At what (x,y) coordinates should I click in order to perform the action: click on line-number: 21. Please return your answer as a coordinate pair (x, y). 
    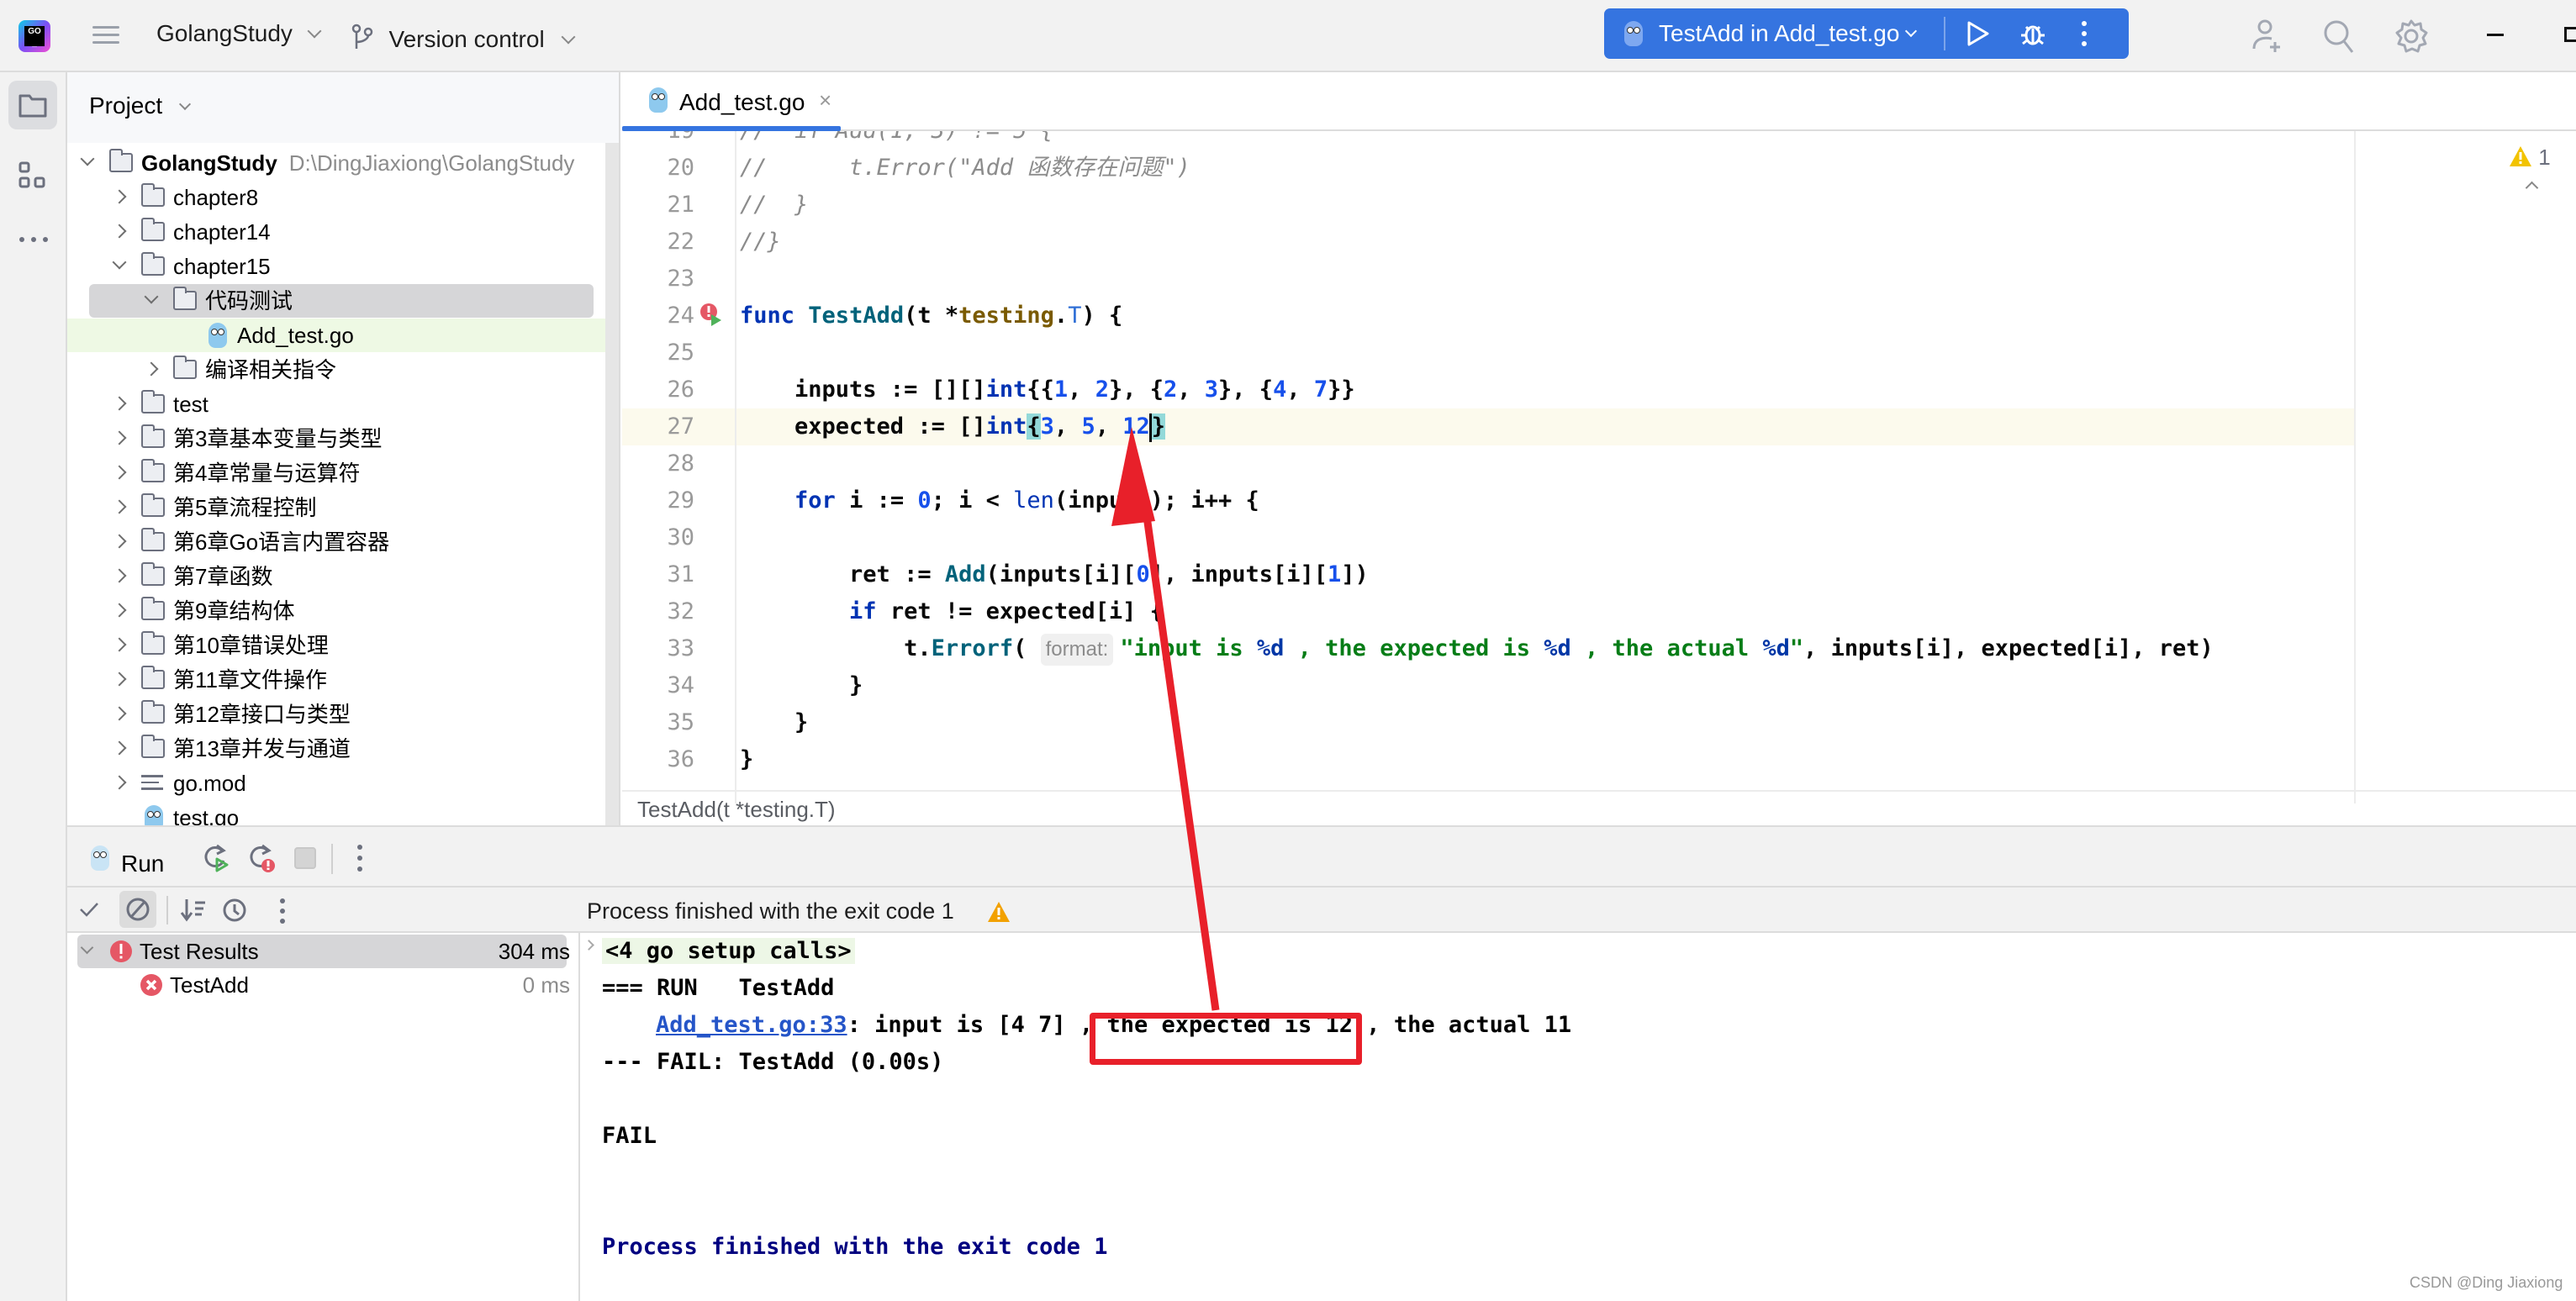
    Looking at the image, I should click on (658, 205).